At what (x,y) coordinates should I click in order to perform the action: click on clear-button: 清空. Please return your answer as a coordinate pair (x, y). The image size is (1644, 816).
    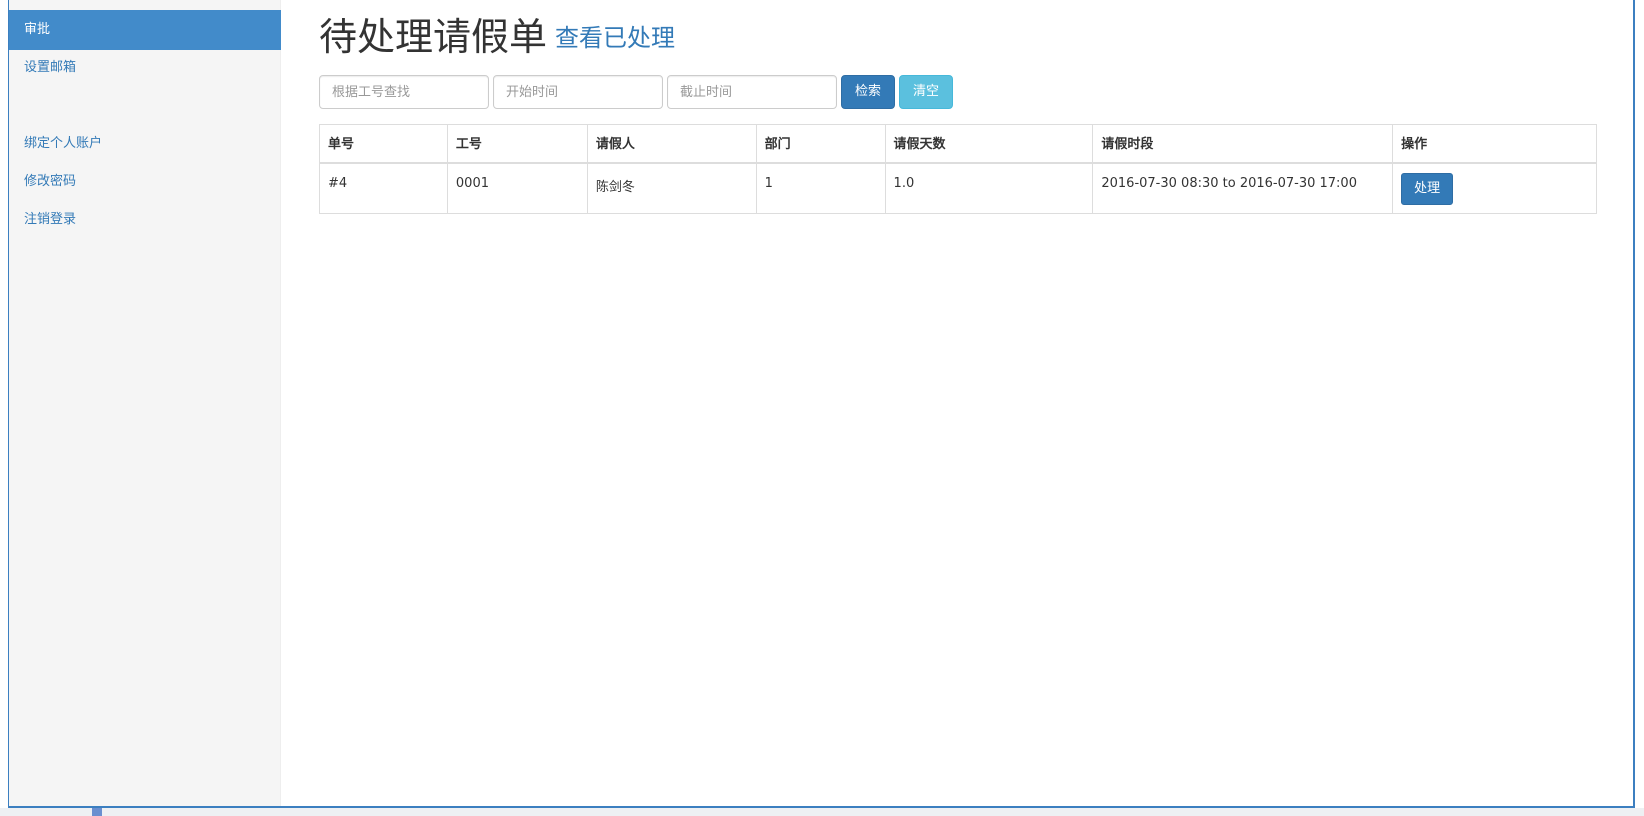
    Looking at the image, I should click on (926, 92).